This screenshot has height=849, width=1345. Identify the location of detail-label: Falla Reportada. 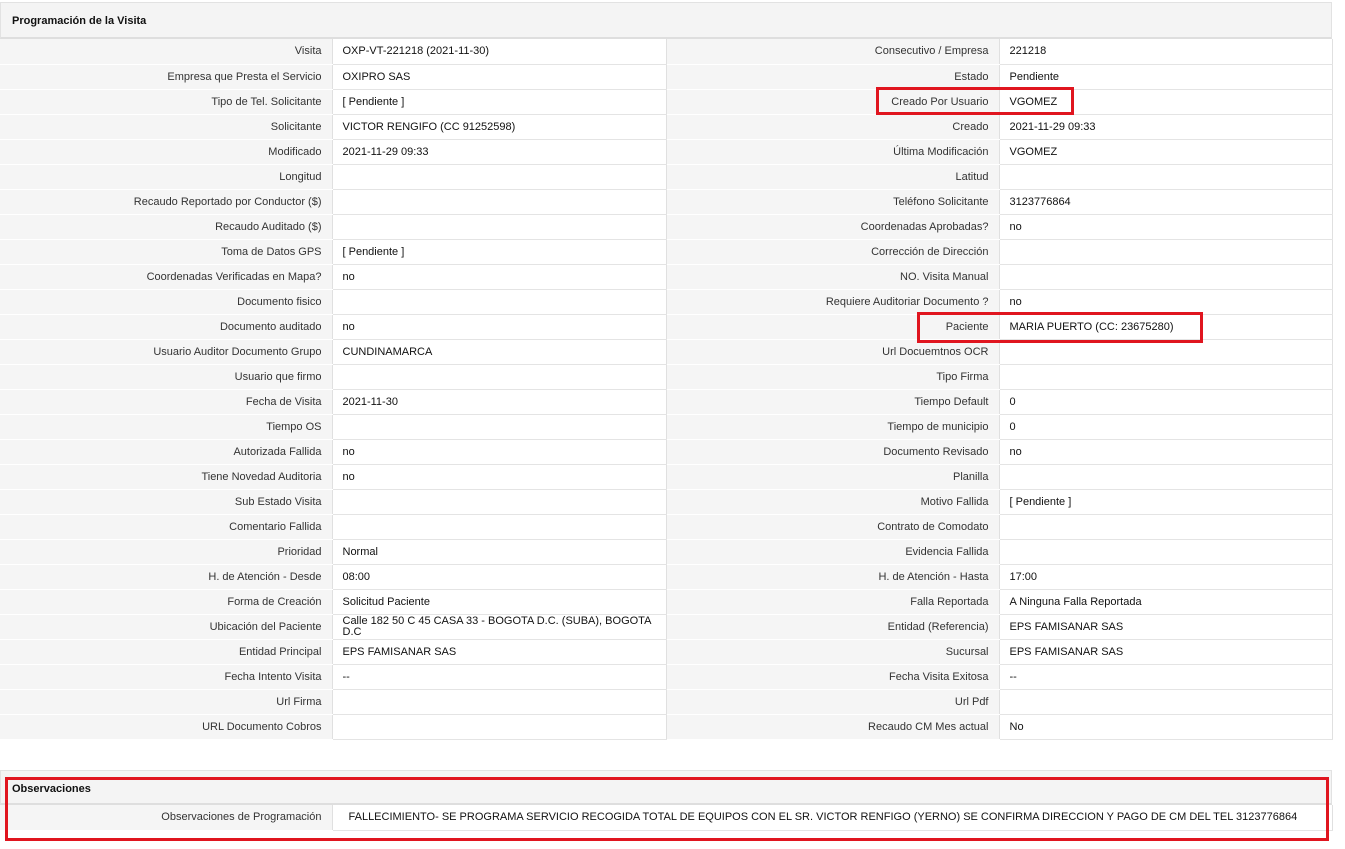
(832, 602).